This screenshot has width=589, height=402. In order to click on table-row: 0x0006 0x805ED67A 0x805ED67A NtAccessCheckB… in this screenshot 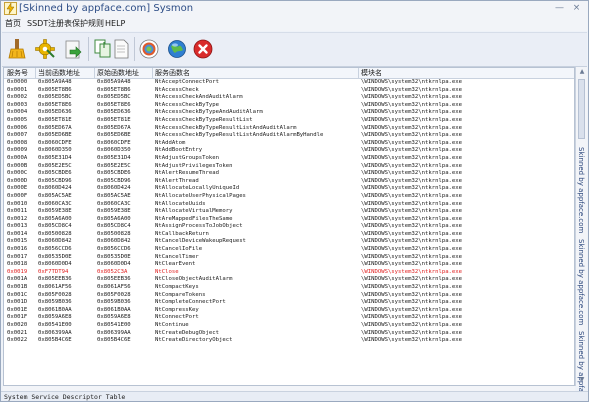, I will do `click(289, 128)`.